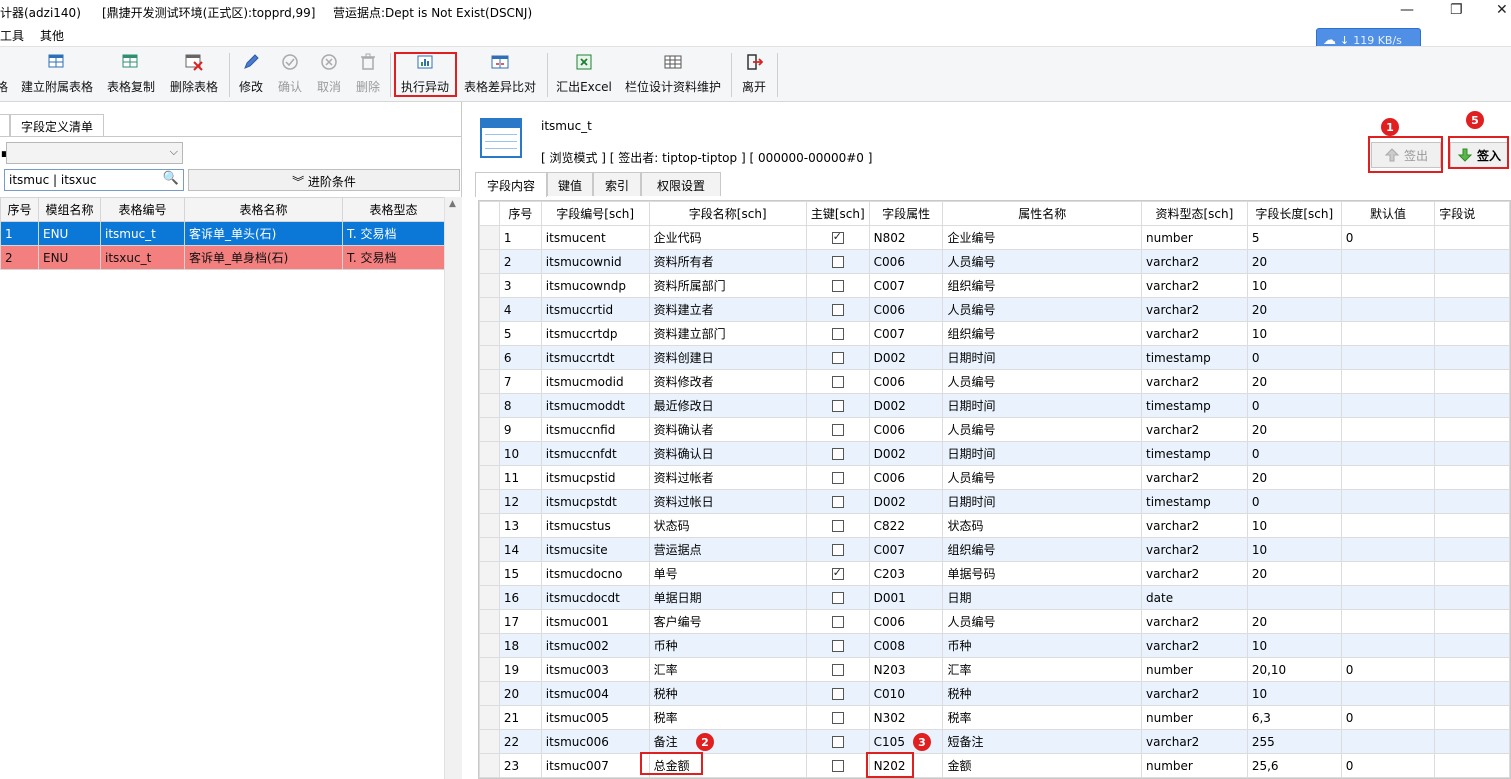 This screenshot has width=1511, height=779. What do you see at coordinates (329, 75) in the screenshot?
I see `cancel-button: 取消` at bounding box center [329, 75].